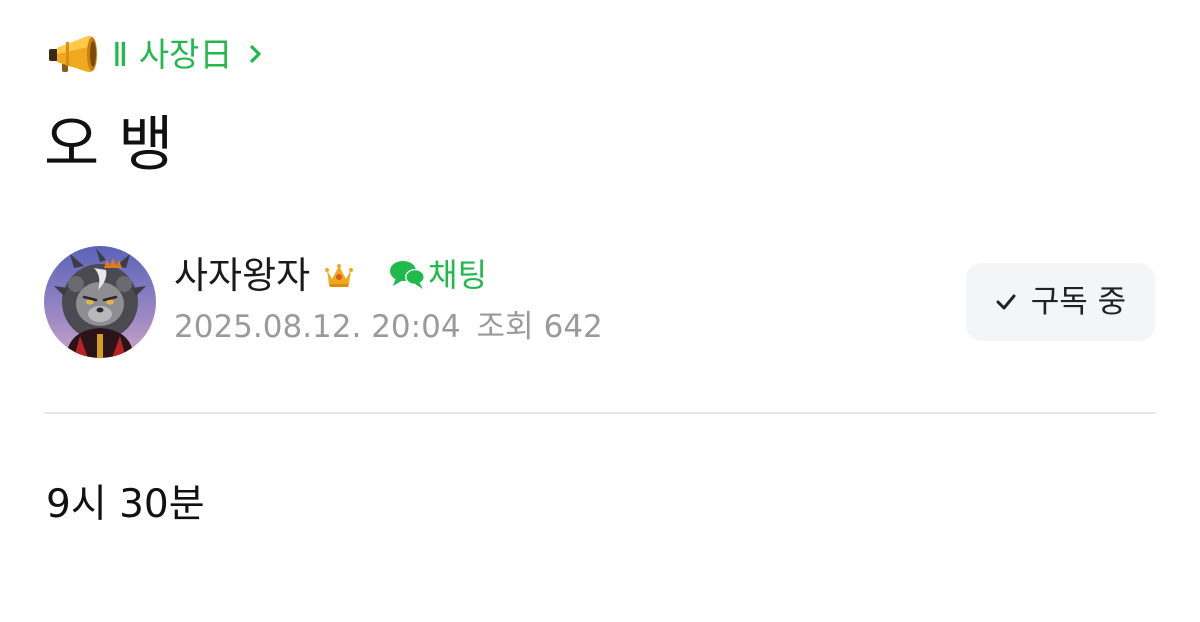  What do you see at coordinates (458, 275) in the screenshot?
I see `chat-label: 채팅` at bounding box center [458, 275].